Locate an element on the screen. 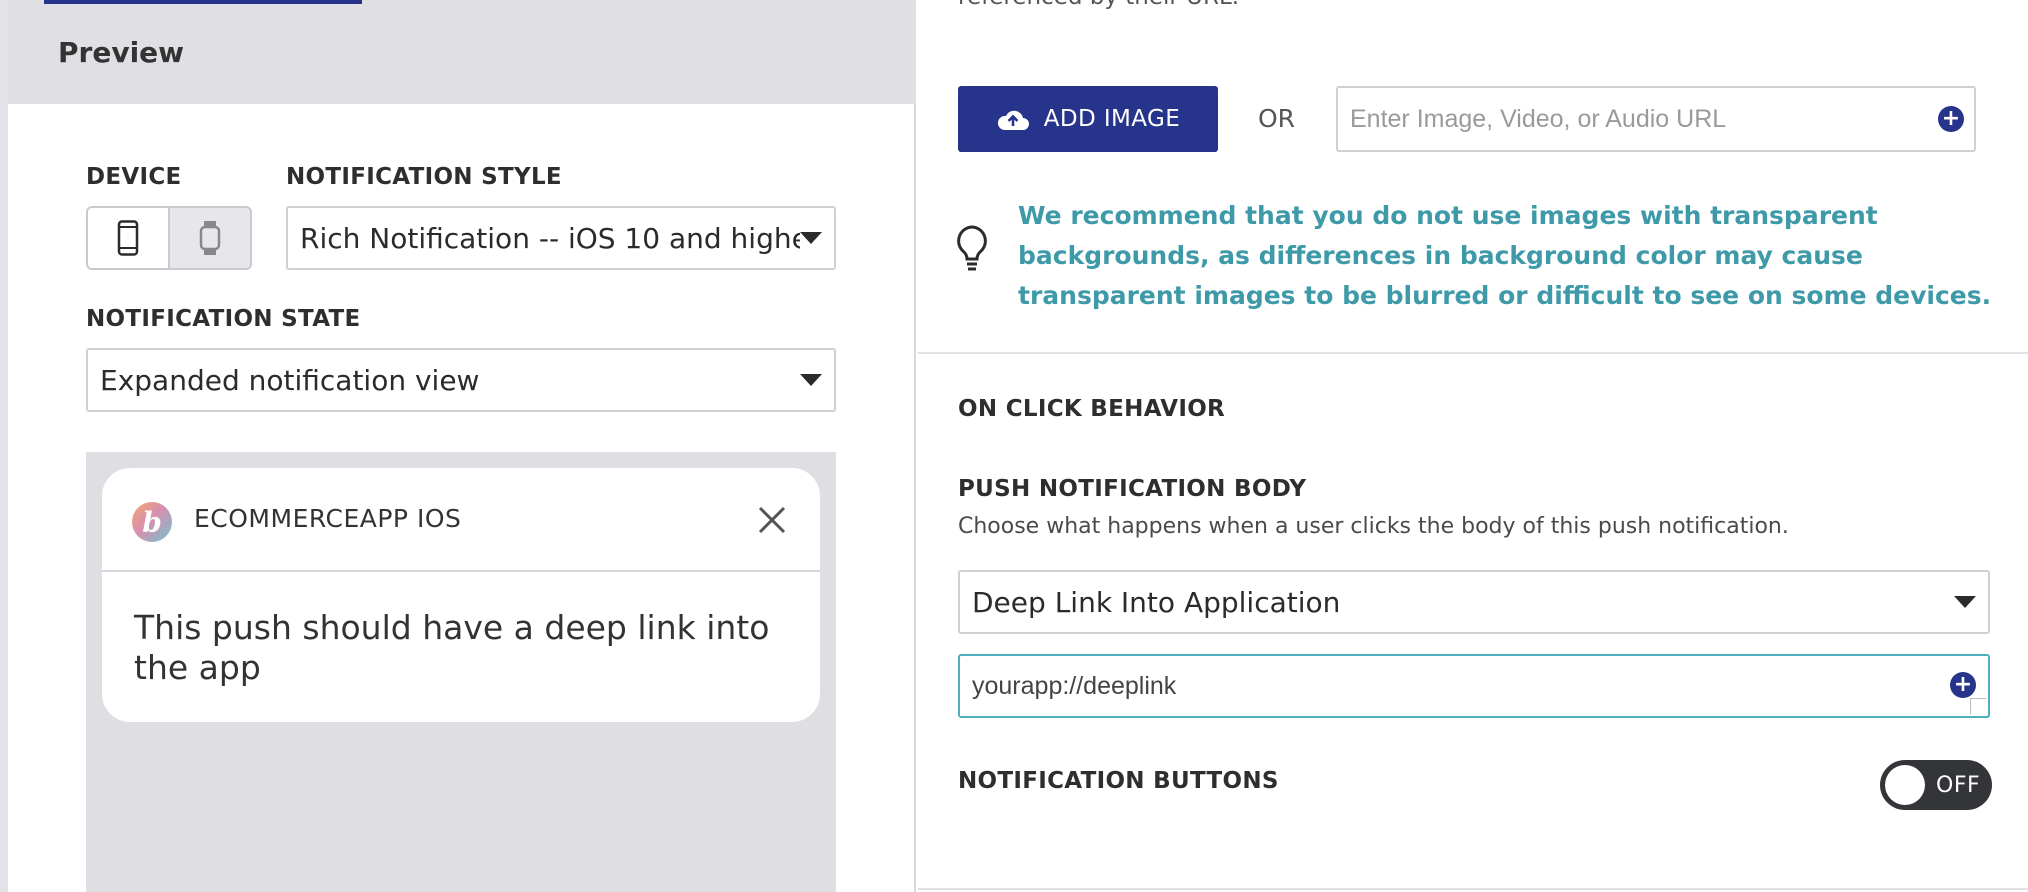 The height and width of the screenshot is (892, 2028). or-separator: OR is located at coordinates (1277, 118).